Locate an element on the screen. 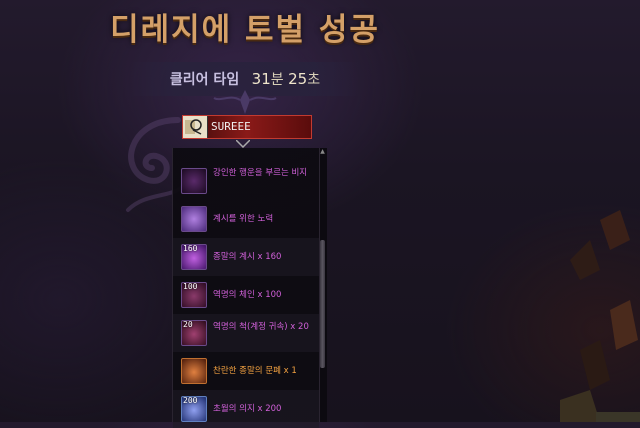  reward-name: 초월의 의지 x 200 is located at coordinates (247, 409).